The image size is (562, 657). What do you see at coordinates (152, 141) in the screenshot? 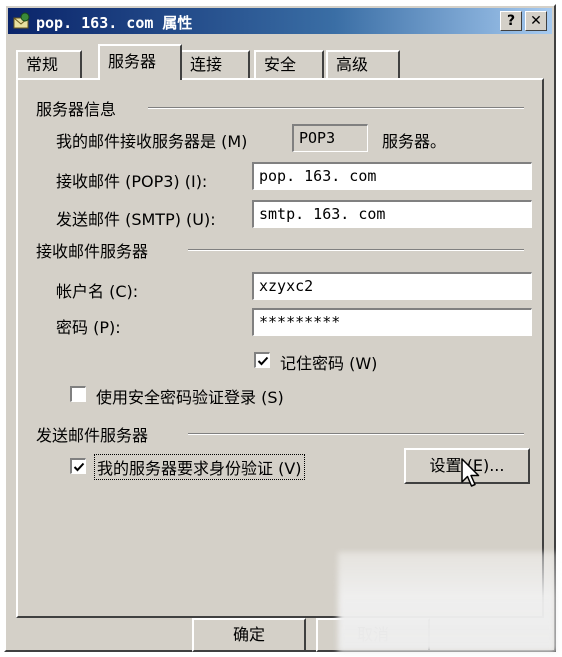
I see `incoming-type-label: 我的邮件接收服务器是 (M)` at bounding box center [152, 141].